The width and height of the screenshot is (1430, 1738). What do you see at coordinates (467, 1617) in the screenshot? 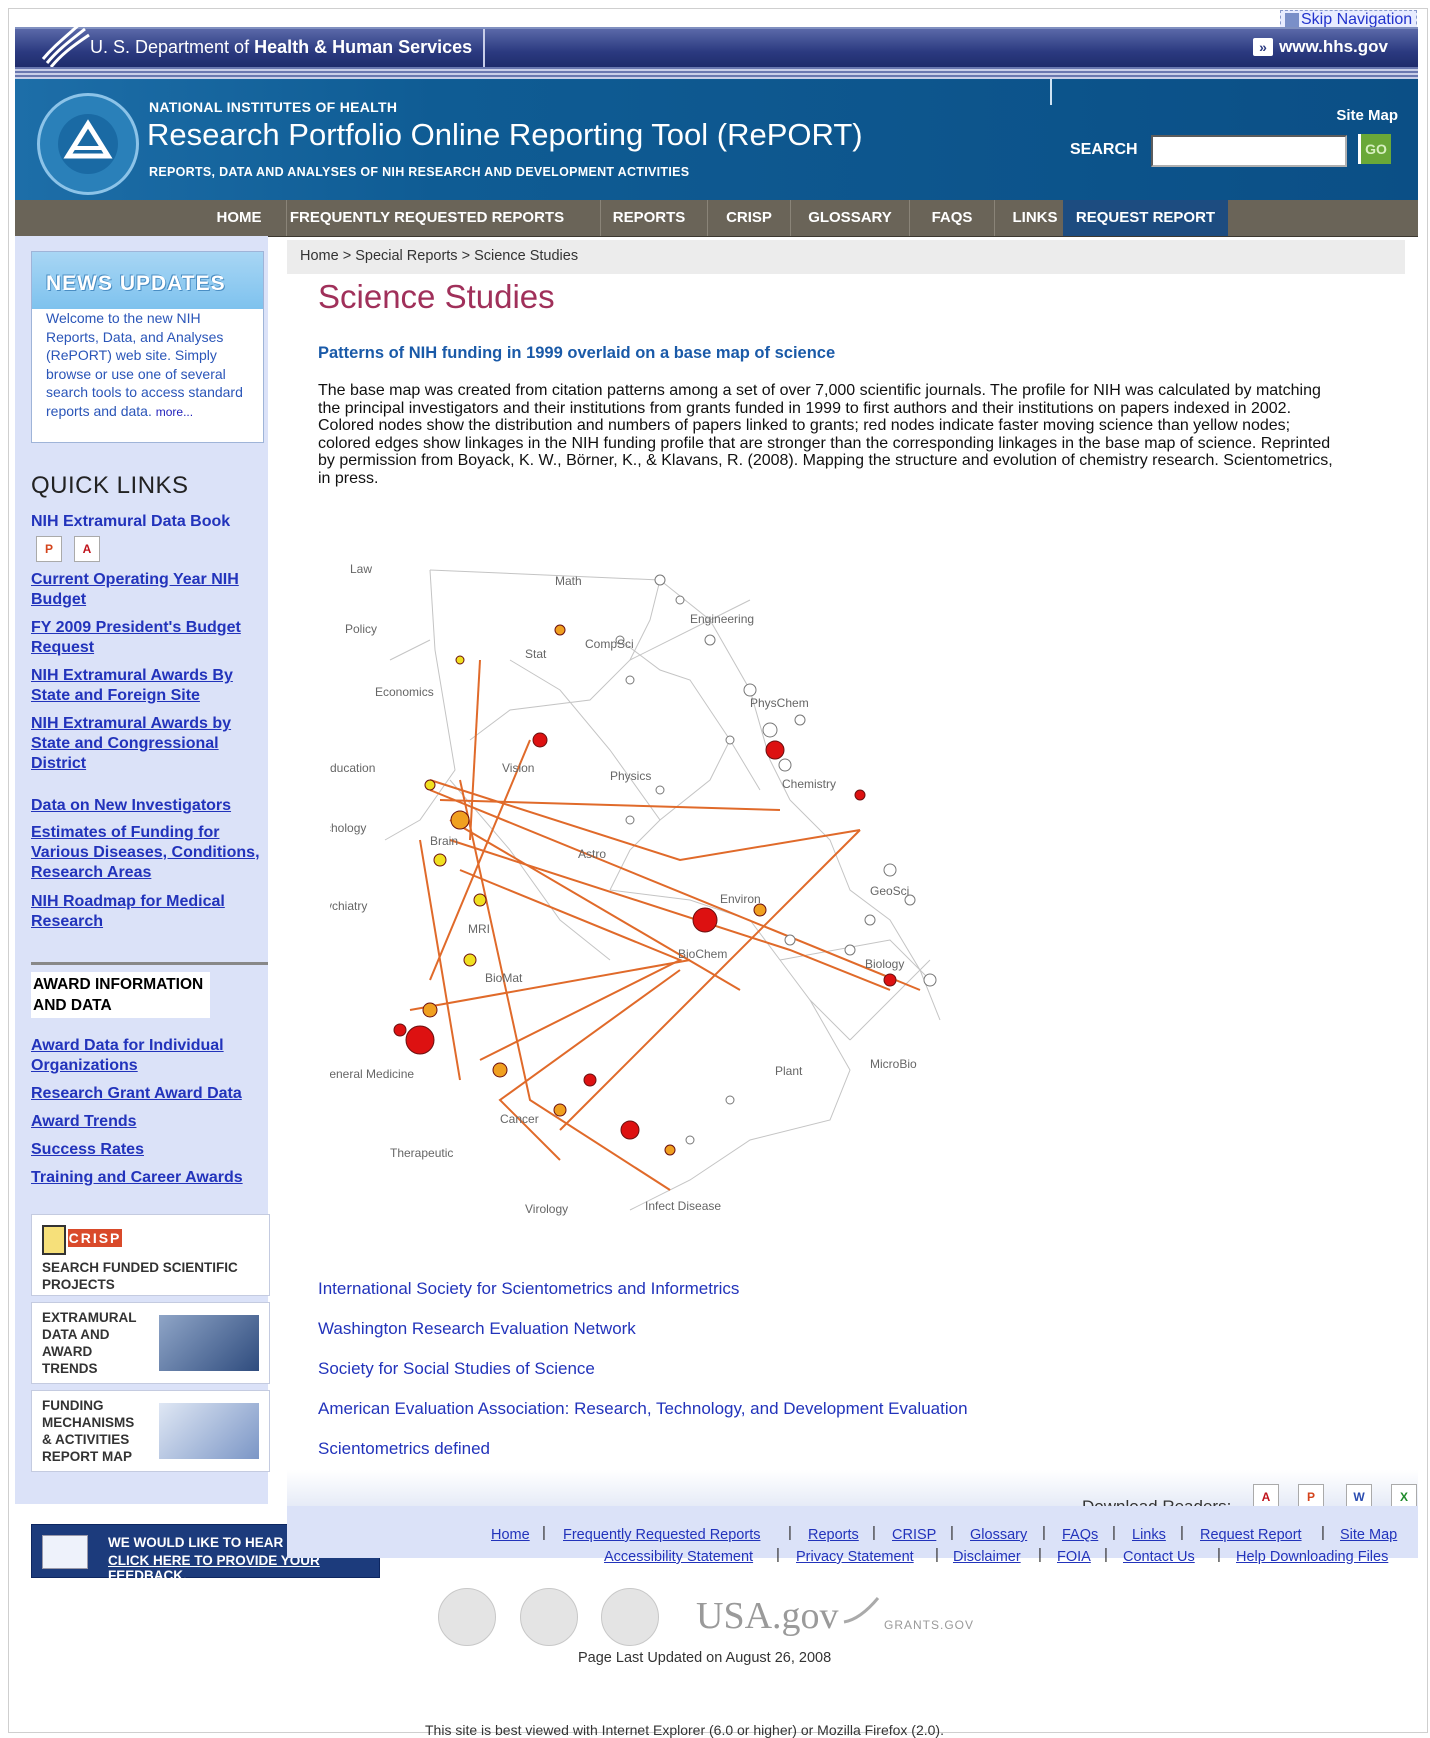
I see `oer-logo` at bounding box center [467, 1617].